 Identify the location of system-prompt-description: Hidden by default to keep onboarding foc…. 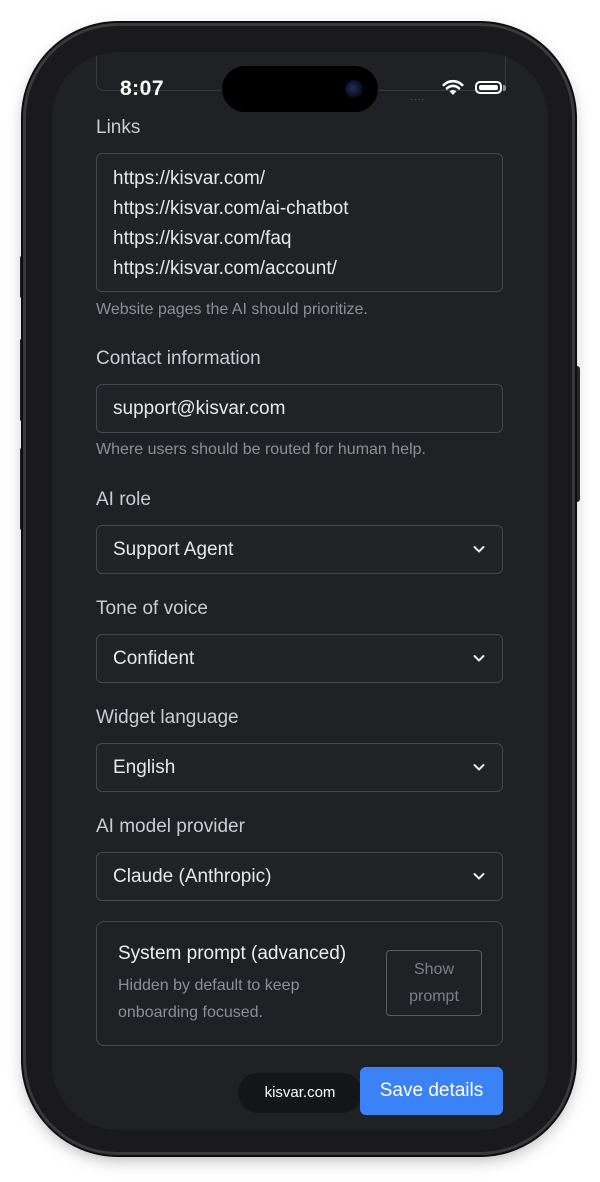
(238, 999).